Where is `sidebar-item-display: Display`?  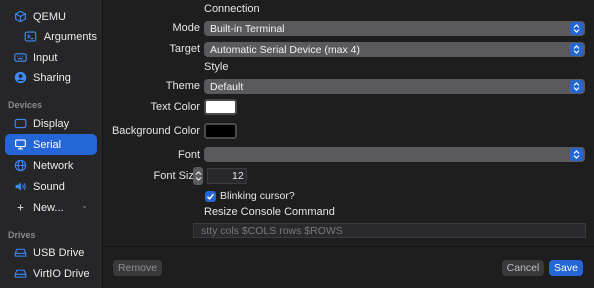
sidebar-item-display: Display is located at coordinates (51, 123).